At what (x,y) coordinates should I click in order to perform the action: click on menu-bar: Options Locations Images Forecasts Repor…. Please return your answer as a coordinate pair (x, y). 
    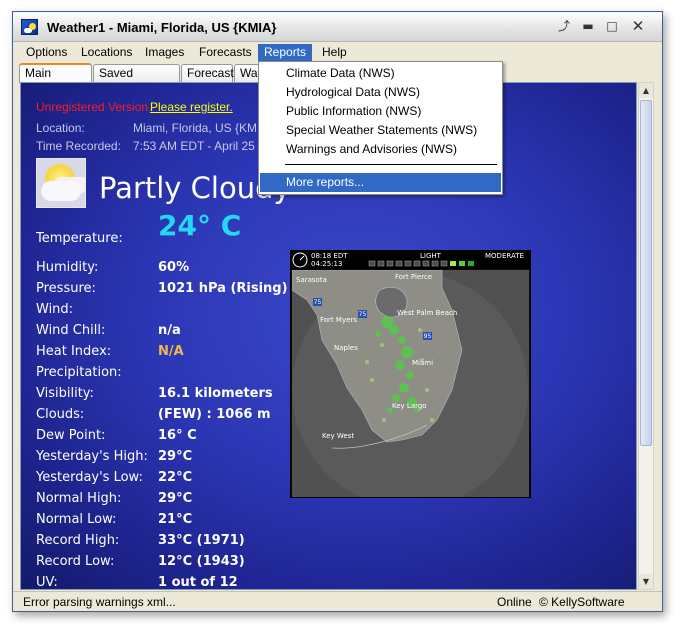
    Looking at the image, I should click on (337, 52).